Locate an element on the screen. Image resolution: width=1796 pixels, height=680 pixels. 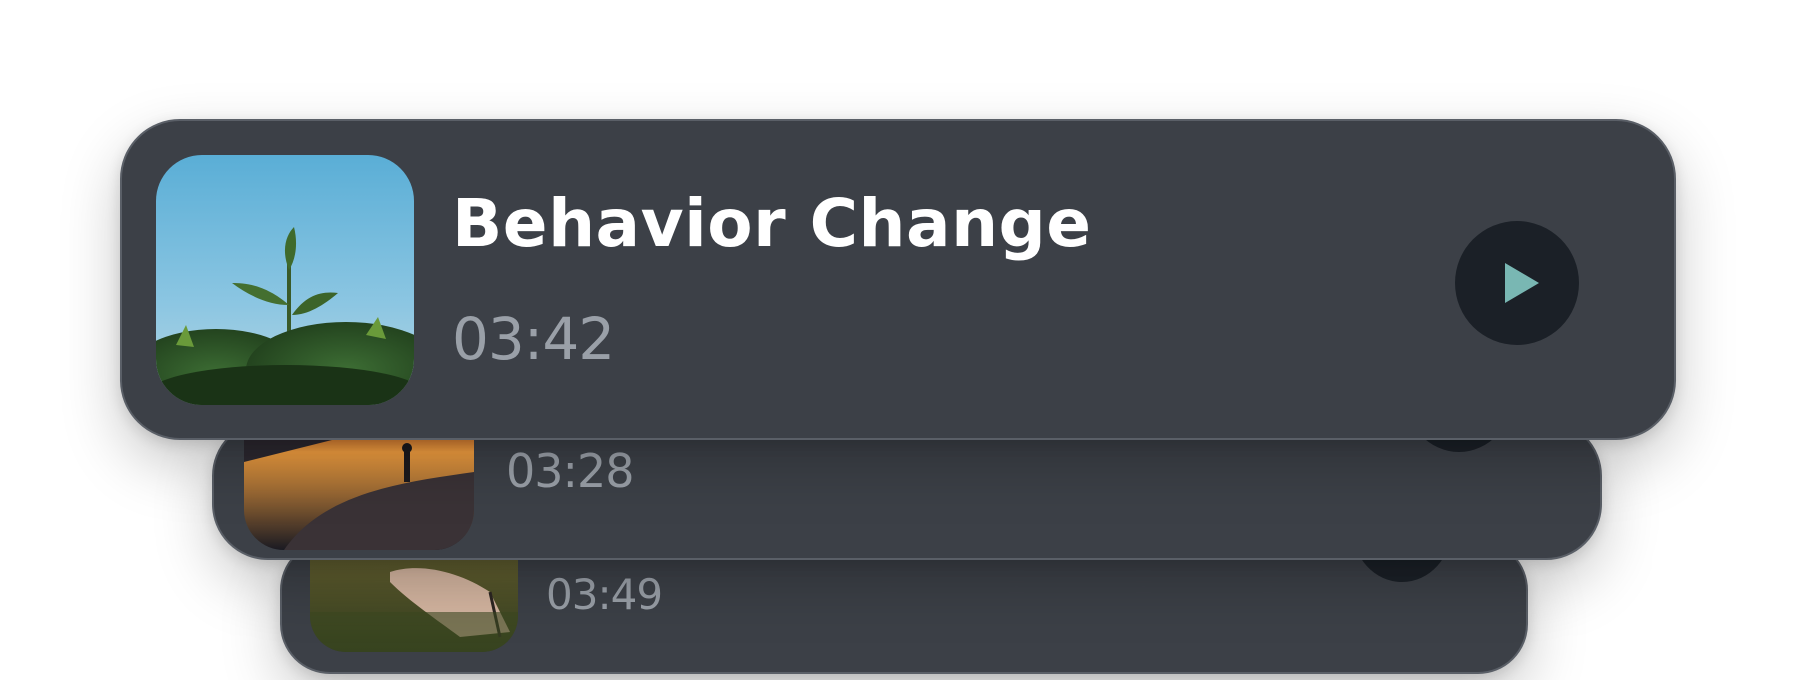
track-duration: 03:49 is located at coordinates (604, 594).